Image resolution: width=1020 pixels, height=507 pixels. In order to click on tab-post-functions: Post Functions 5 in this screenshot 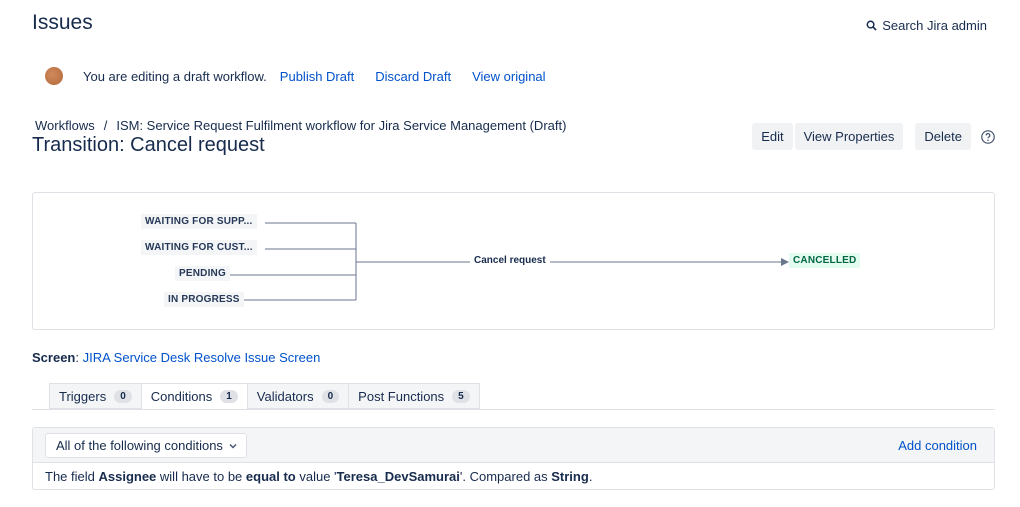, I will do `click(414, 396)`.